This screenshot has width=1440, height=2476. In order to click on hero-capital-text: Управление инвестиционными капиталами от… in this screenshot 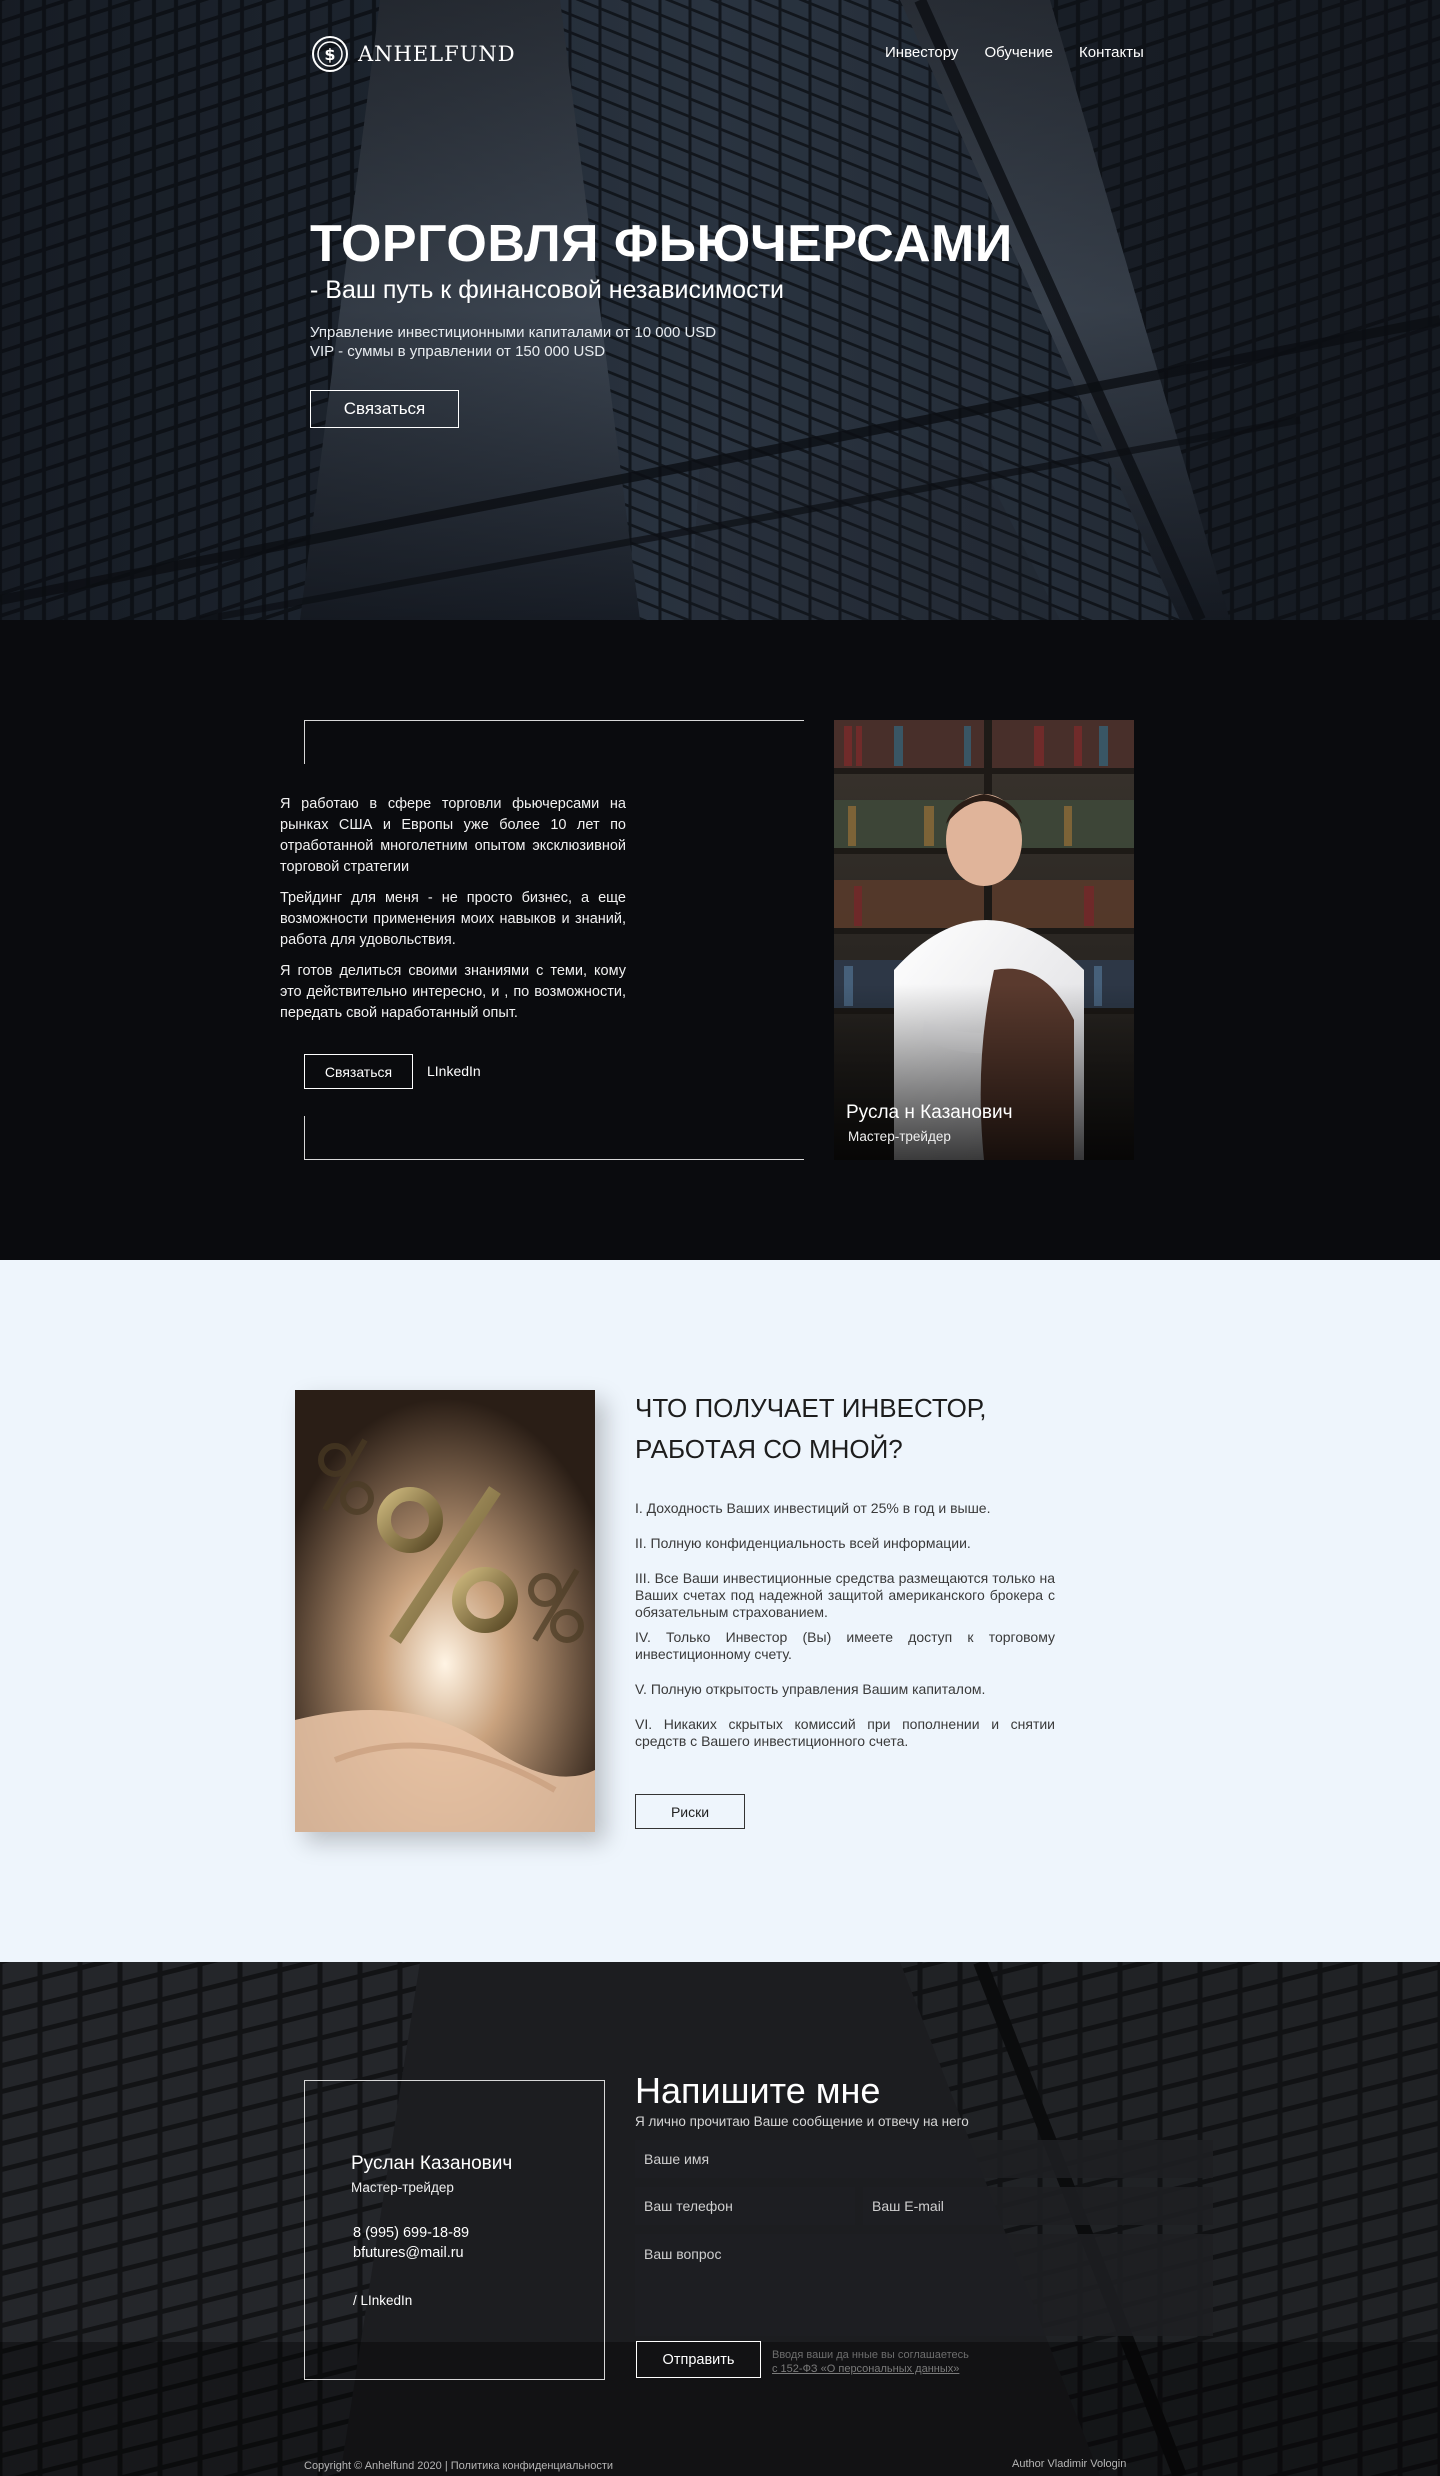, I will do `click(513, 332)`.